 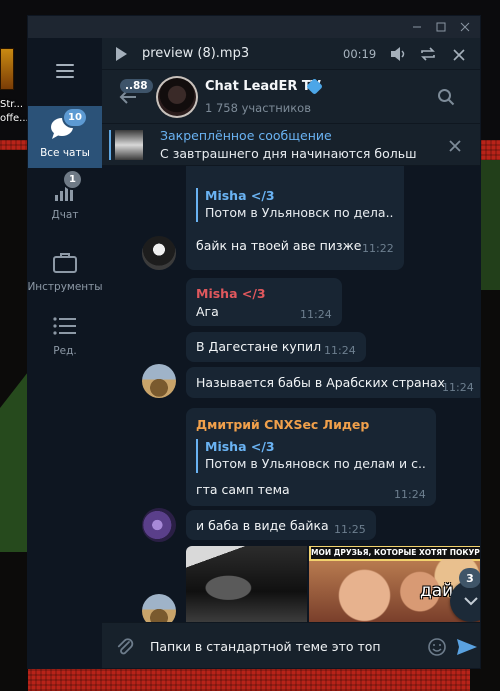 I want to click on photo-car-interior, so click(x=246, y=584).